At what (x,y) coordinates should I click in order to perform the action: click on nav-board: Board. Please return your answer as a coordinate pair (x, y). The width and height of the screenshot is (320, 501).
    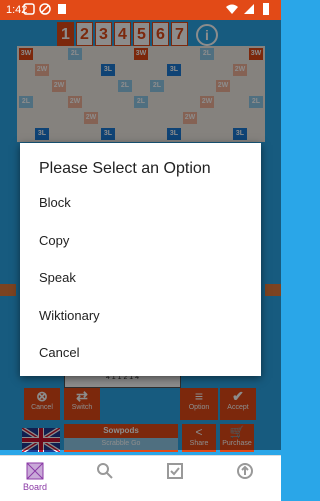
    Looking at the image, I should click on (35, 477).